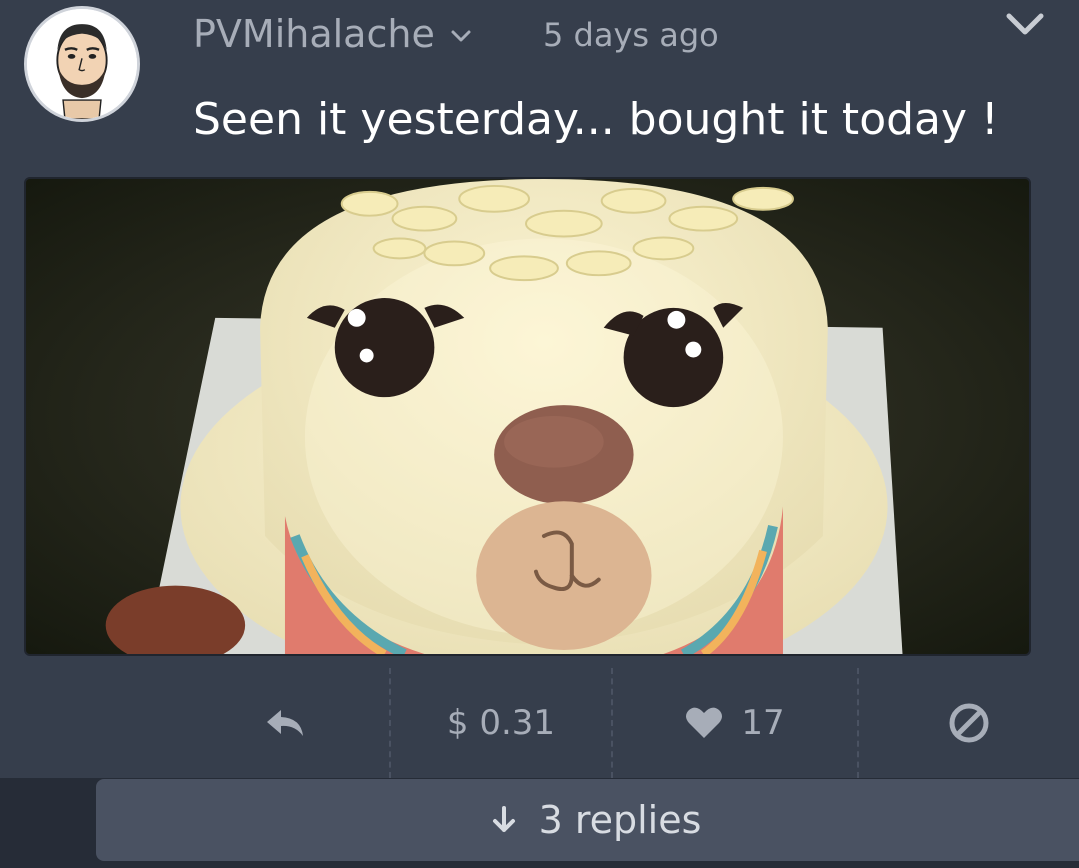 This screenshot has width=1079, height=868. I want to click on reply-button, so click(285, 723).